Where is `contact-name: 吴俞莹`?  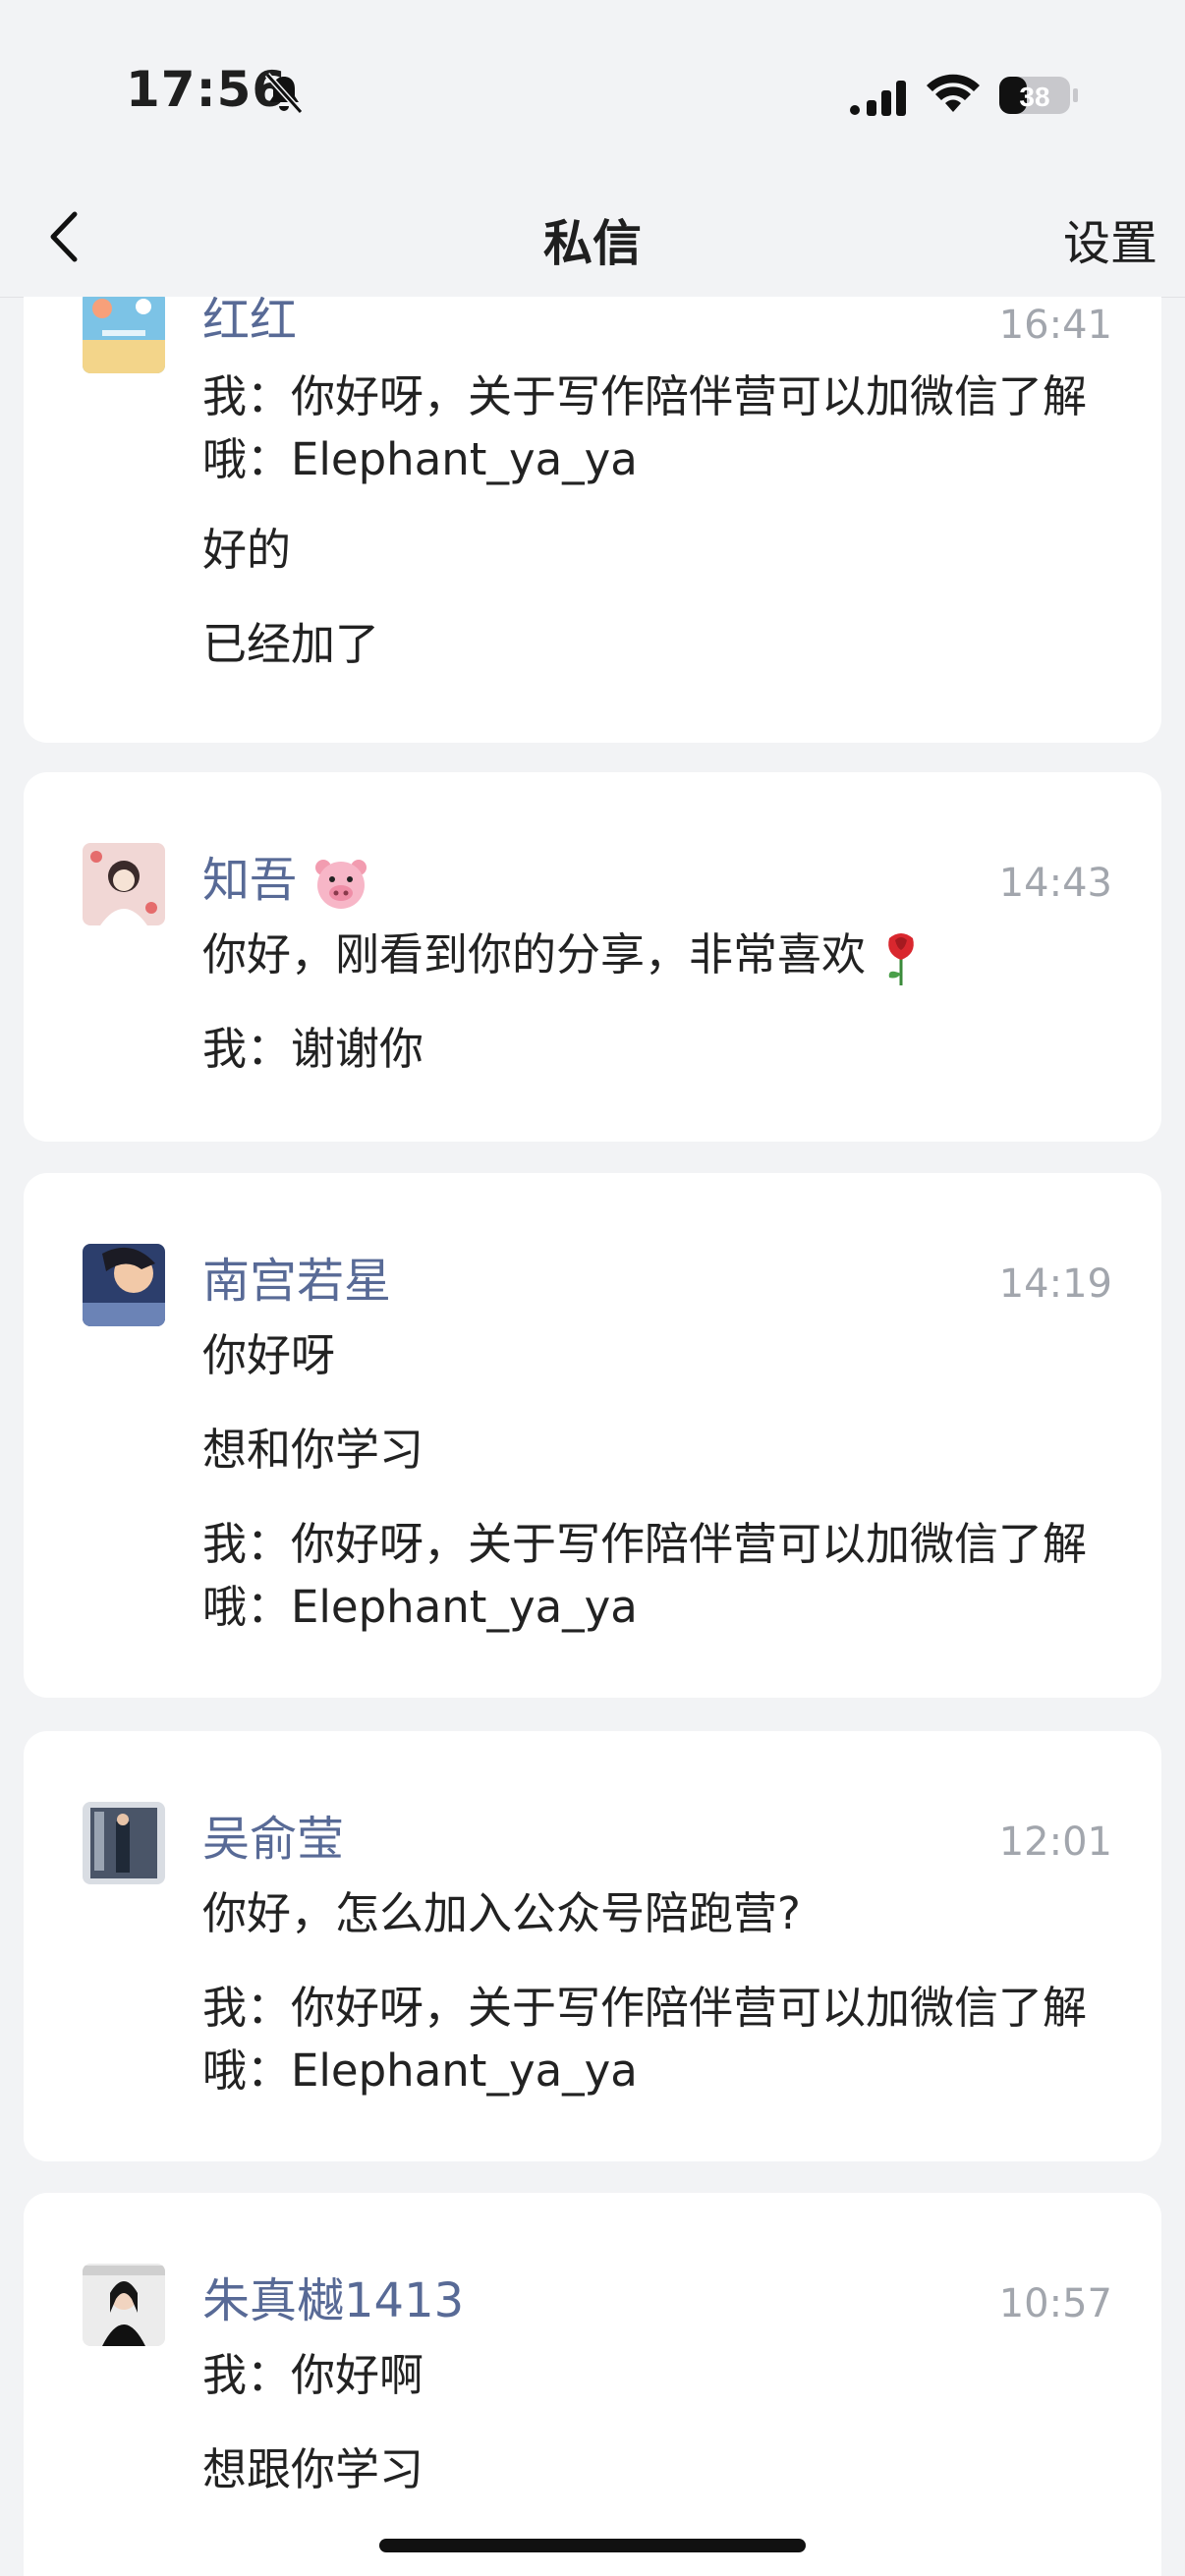
contact-name: 吴俞莹 is located at coordinates (274, 1839).